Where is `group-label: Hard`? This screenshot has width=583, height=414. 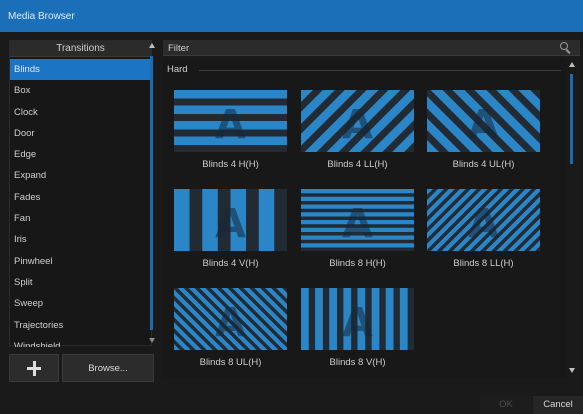
group-label: Hard is located at coordinates (177, 69).